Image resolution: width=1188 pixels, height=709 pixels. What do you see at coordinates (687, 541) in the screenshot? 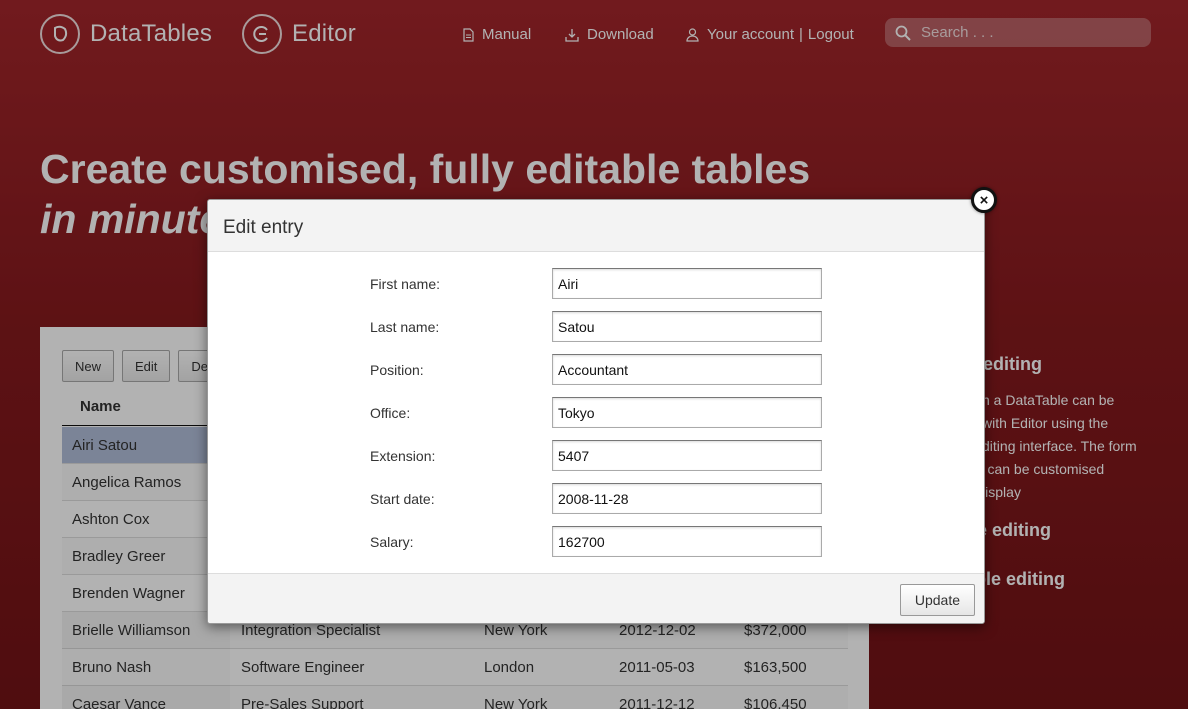
I see `salary-input` at bounding box center [687, 541].